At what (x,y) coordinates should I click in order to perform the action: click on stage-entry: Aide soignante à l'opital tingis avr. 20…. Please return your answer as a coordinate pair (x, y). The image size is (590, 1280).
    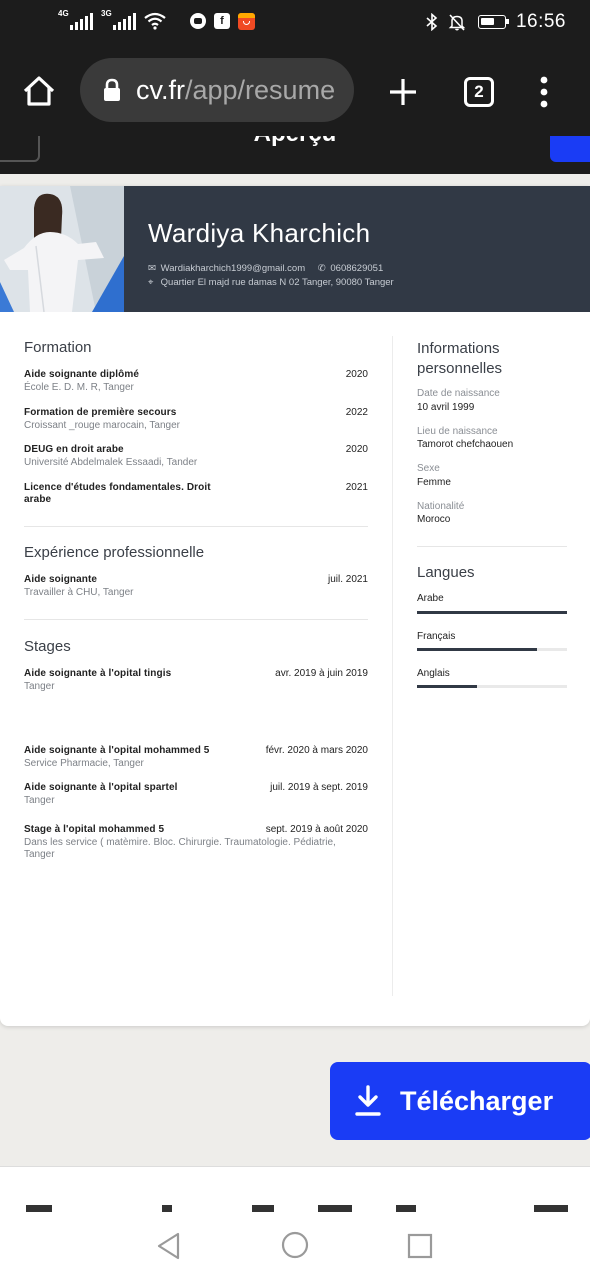
    Looking at the image, I should click on (196, 680).